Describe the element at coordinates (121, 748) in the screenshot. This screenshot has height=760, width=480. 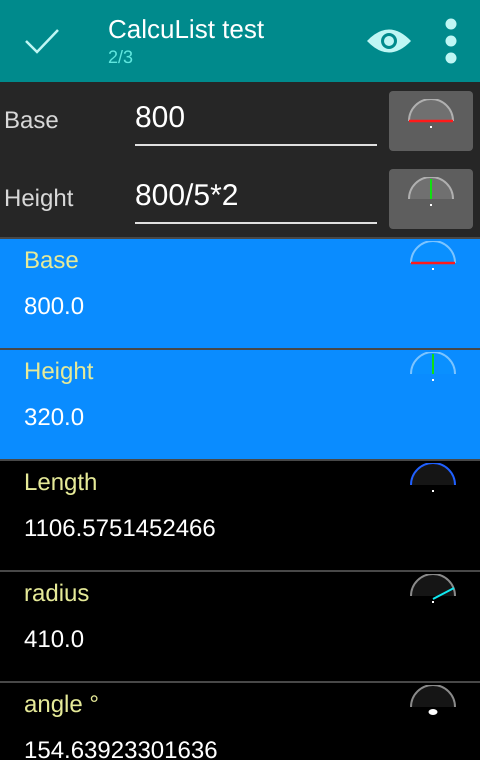
I see `result-value: 154.63923301636` at that location.